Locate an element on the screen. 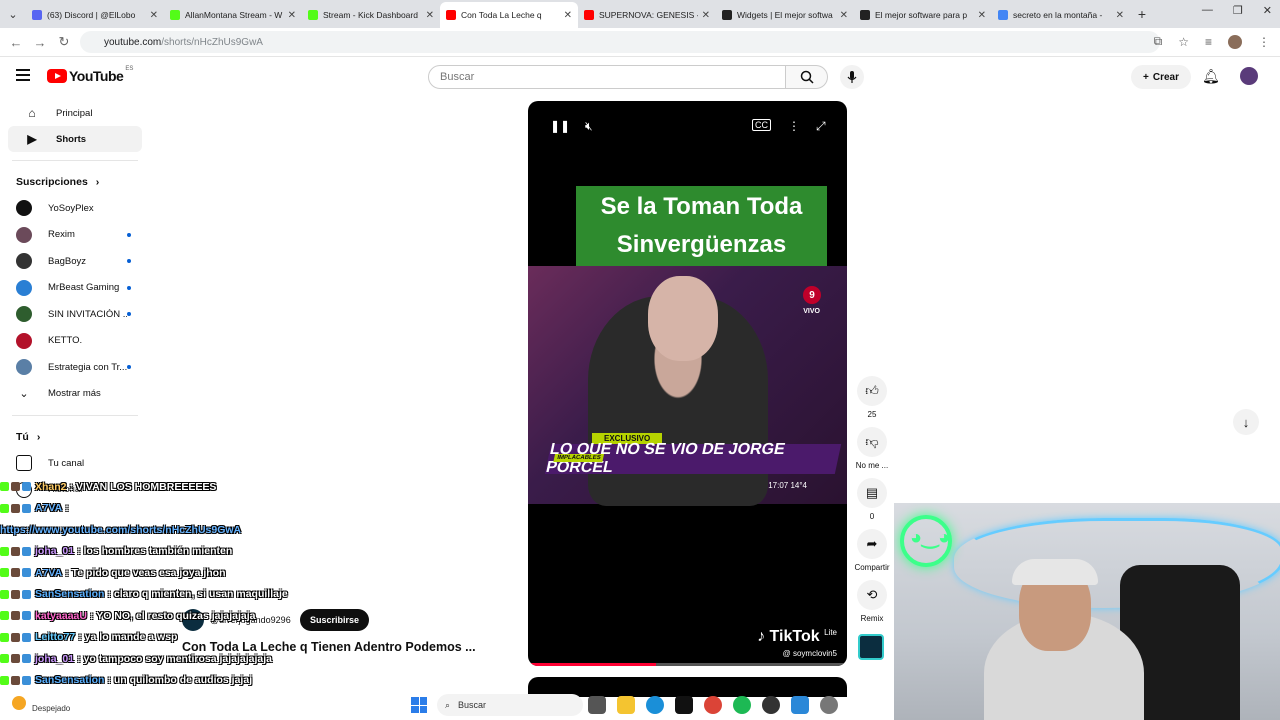  subscription-item: MrBeast Gaming is located at coordinates (75, 288).